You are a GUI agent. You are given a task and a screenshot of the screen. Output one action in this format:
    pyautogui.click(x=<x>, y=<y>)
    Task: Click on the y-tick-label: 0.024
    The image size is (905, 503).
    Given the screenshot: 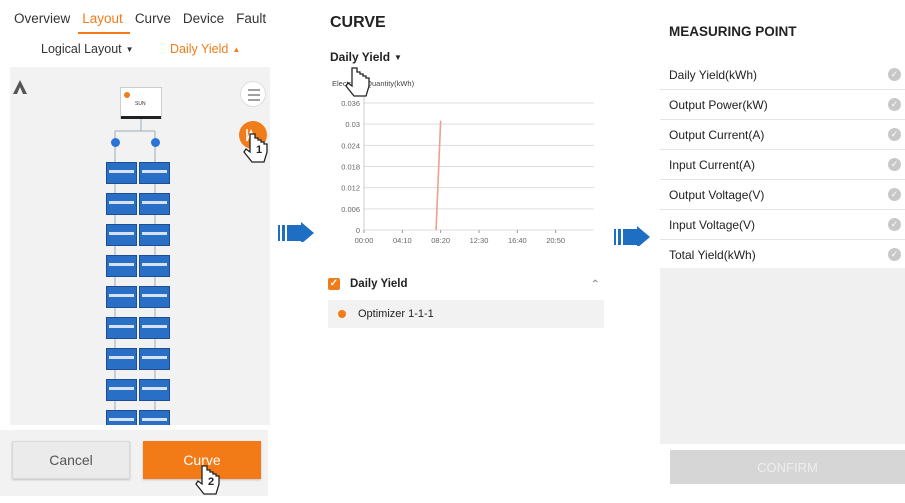 What is the action you would take?
    pyautogui.click(x=350, y=145)
    